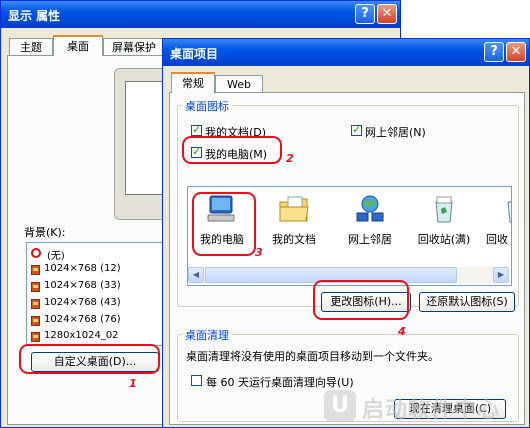 This screenshot has height=428, width=530. Describe the element at coordinates (340, 406) in the screenshot. I see `watermark-badge-icon: U` at that location.